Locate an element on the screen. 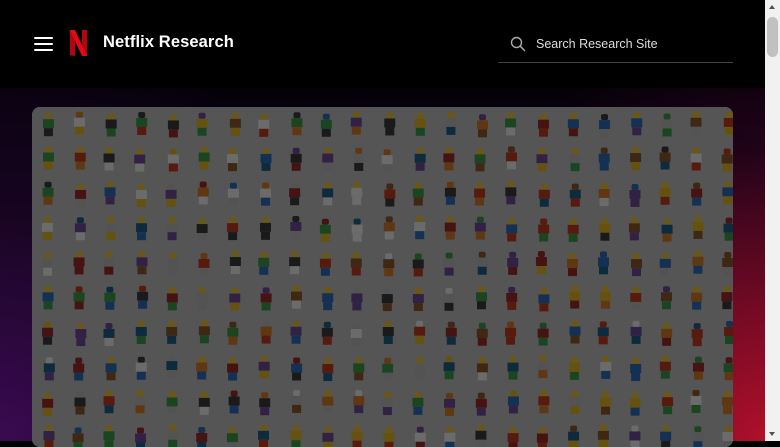  search-bar is located at coordinates (615, 45).